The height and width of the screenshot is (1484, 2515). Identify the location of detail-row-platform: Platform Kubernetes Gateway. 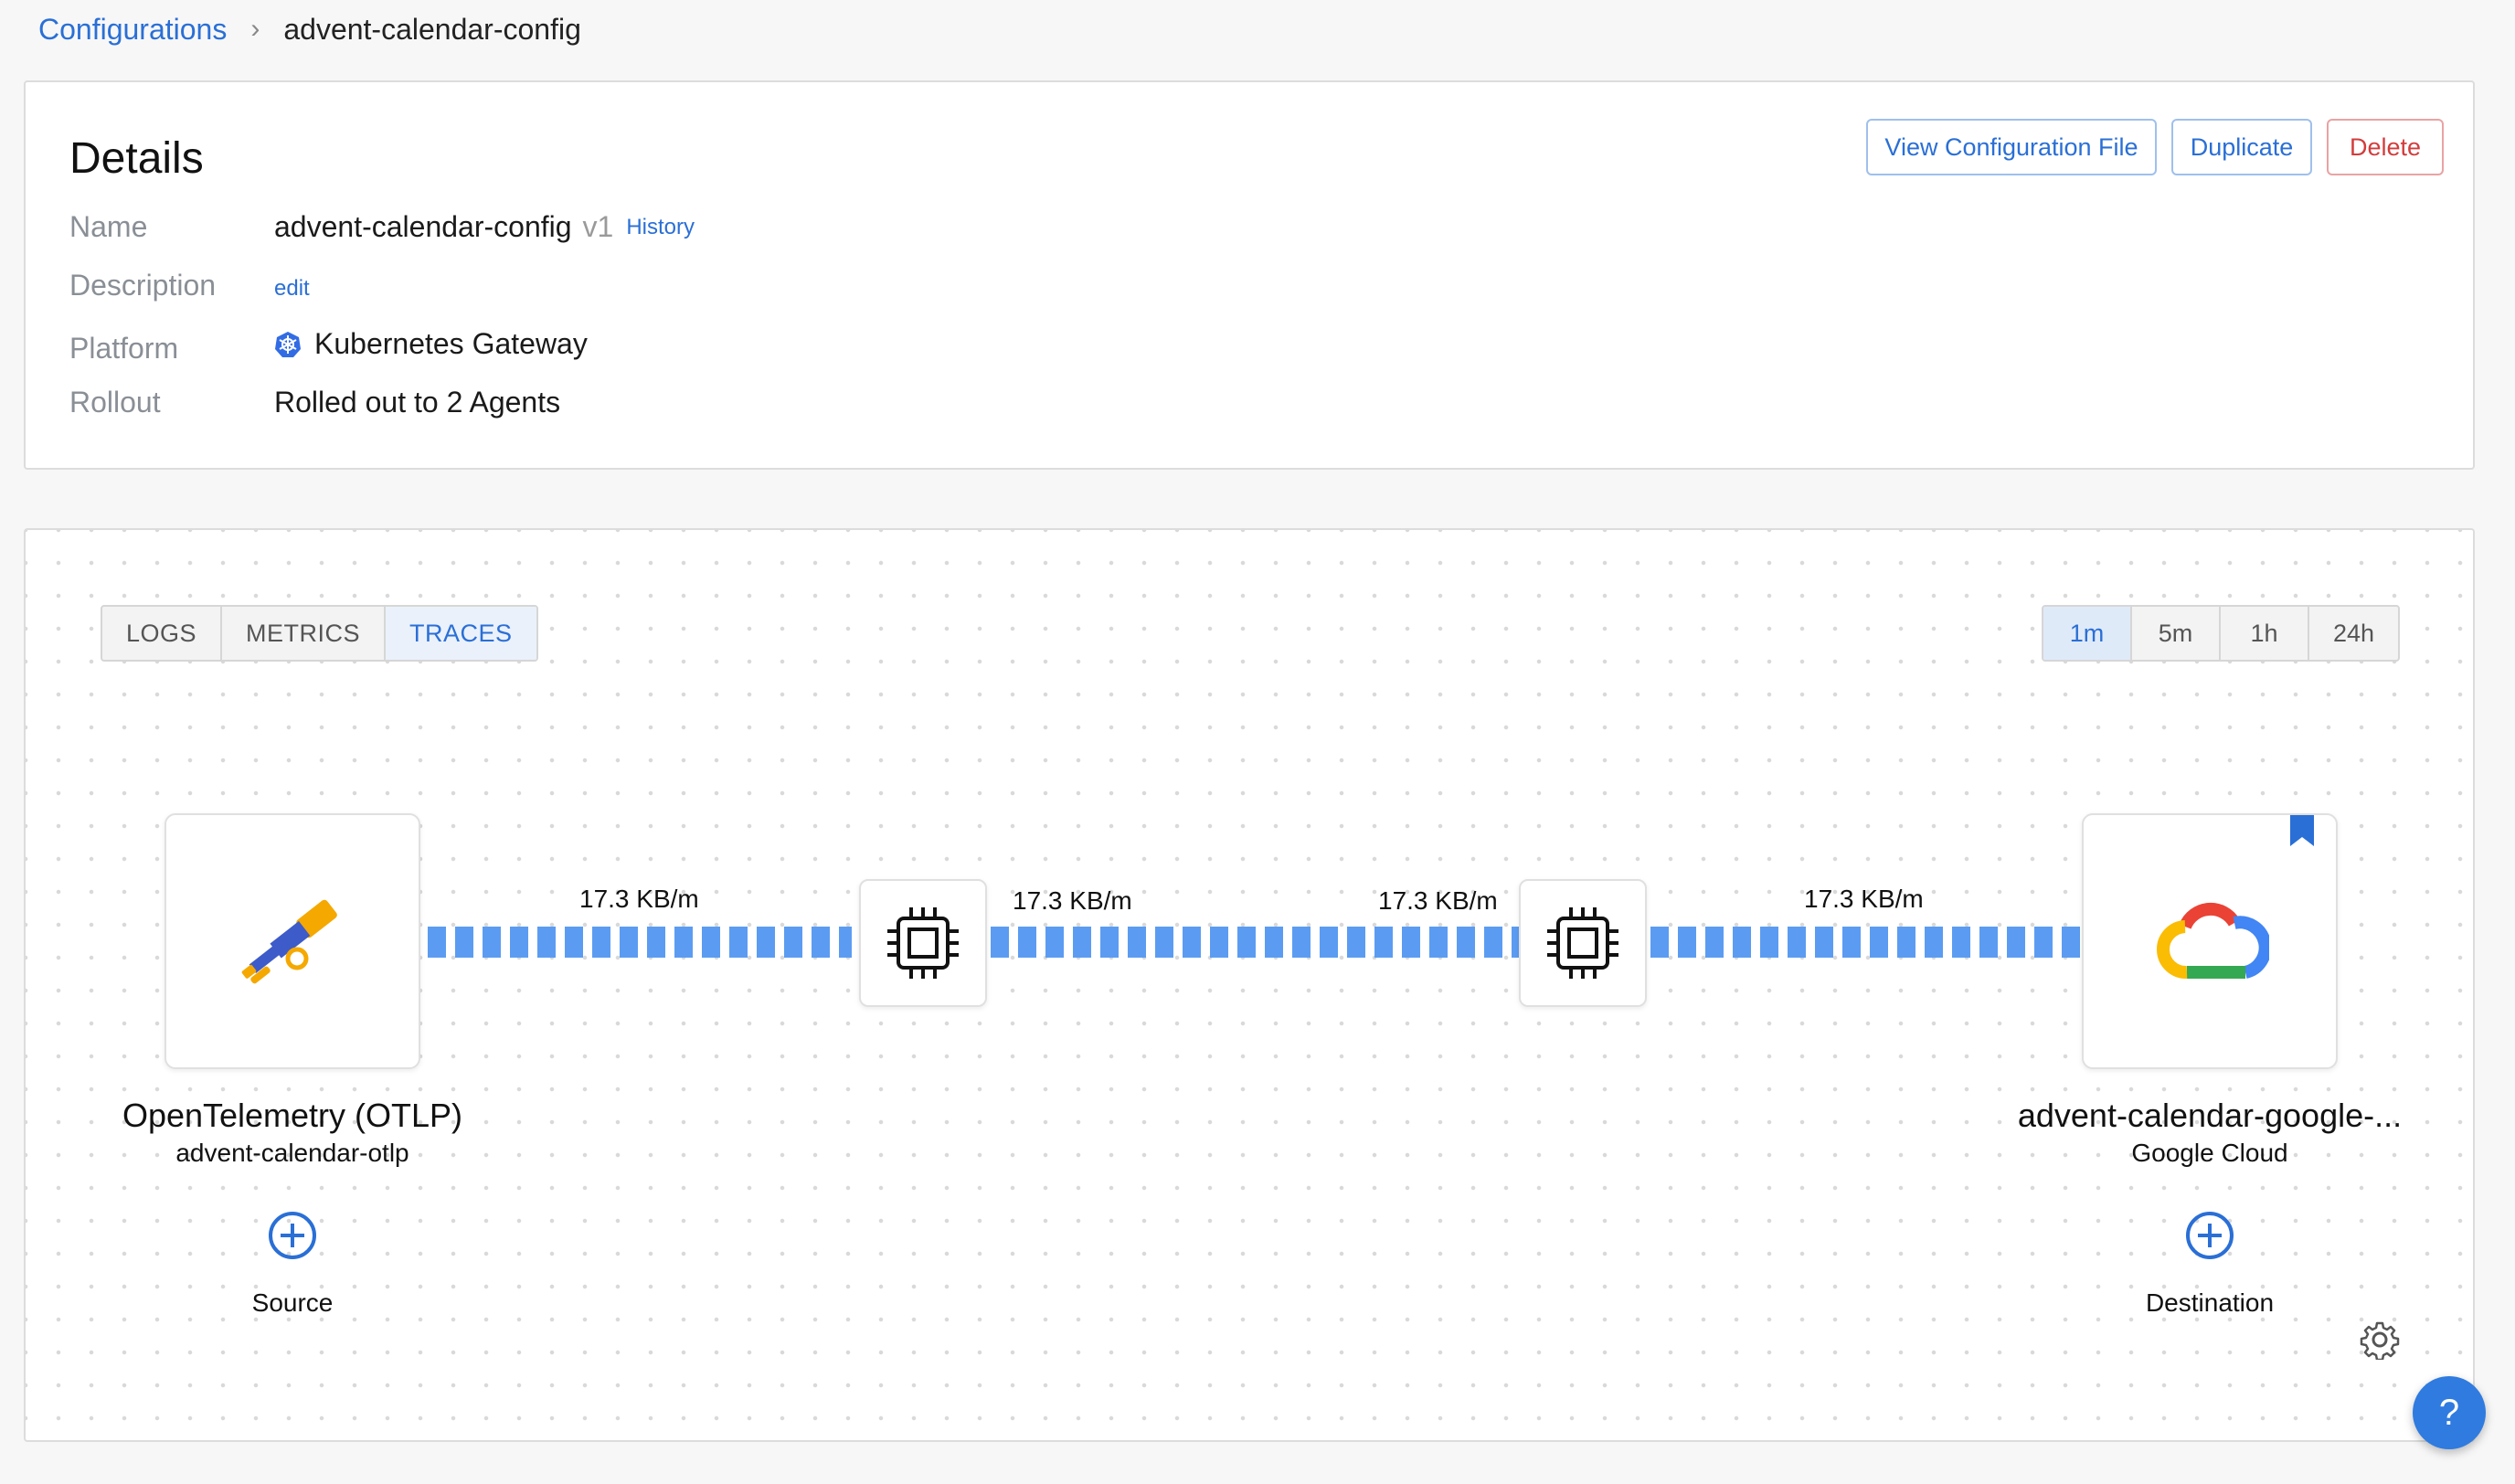
(328, 346).